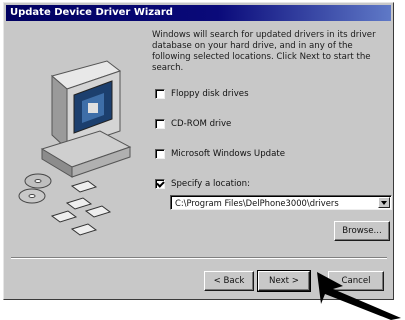  Describe the element at coordinates (359, 296) in the screenshot. I see `pointer-arrow-icon` at that location.